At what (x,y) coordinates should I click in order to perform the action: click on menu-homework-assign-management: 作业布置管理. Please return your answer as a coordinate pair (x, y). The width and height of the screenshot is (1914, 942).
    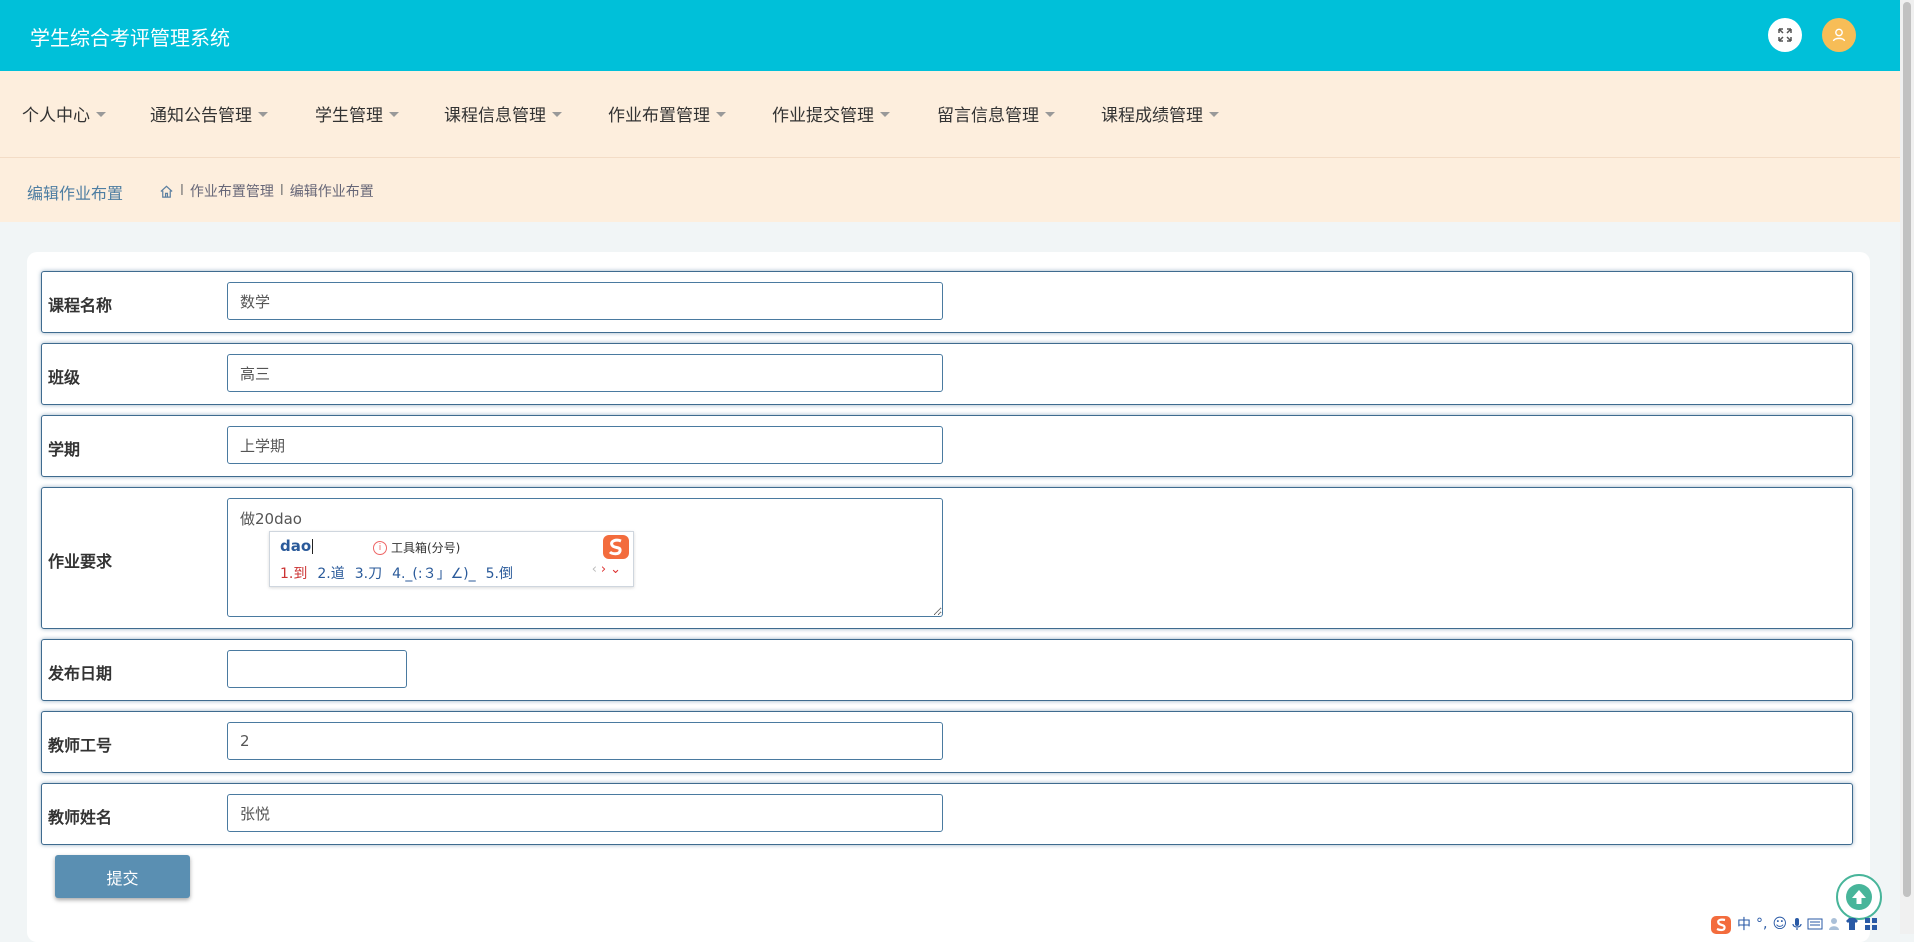
    Looking at the image, I should click on (667, 113).